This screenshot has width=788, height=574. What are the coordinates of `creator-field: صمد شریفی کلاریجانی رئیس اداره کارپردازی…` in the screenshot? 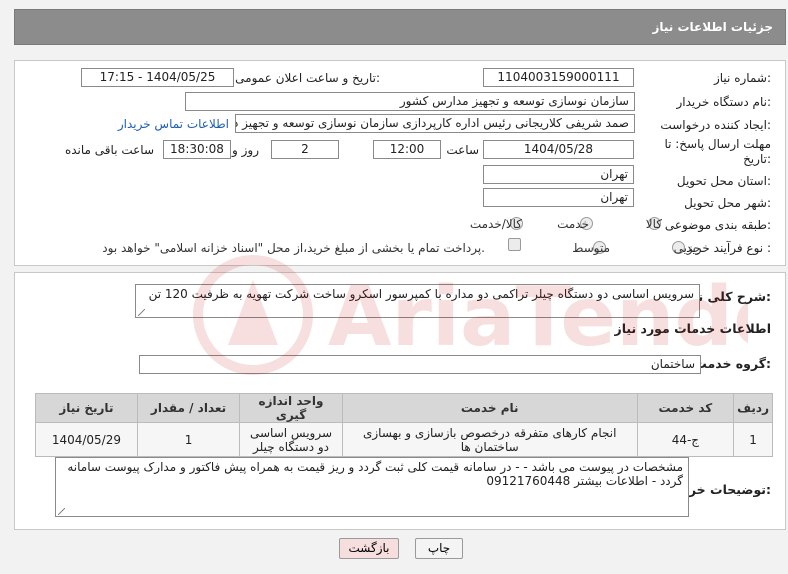 It's located at (435, 123).